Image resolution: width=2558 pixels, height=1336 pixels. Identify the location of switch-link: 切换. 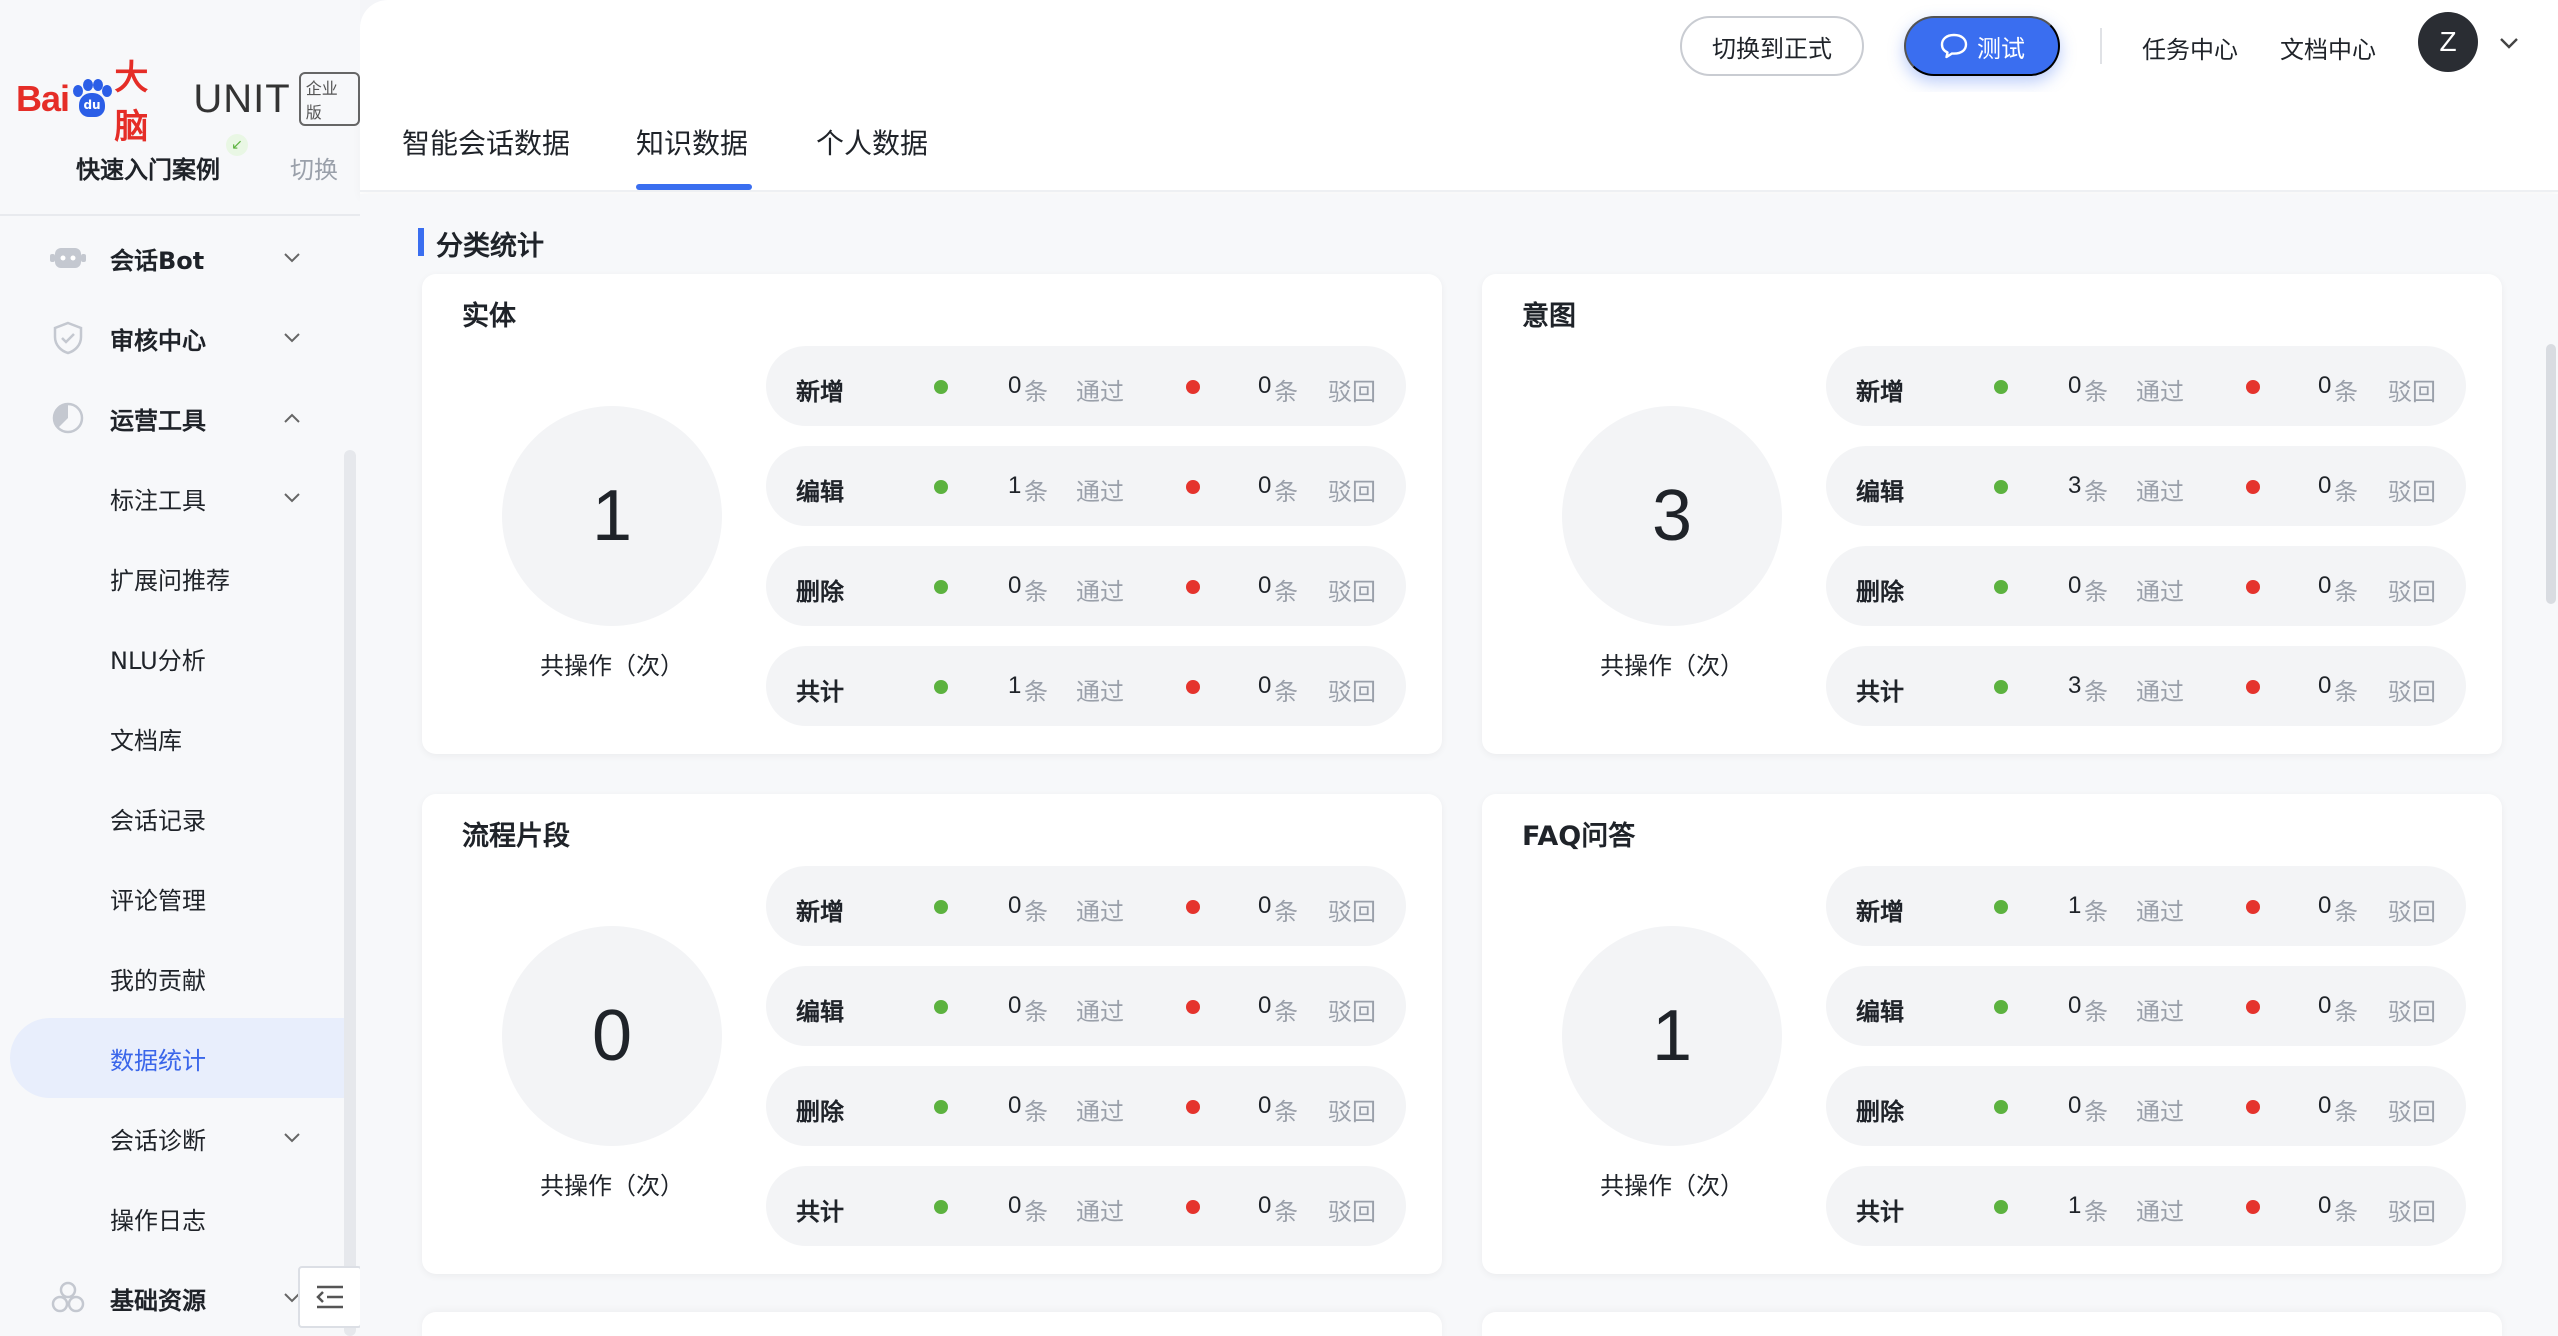
(314, 167).